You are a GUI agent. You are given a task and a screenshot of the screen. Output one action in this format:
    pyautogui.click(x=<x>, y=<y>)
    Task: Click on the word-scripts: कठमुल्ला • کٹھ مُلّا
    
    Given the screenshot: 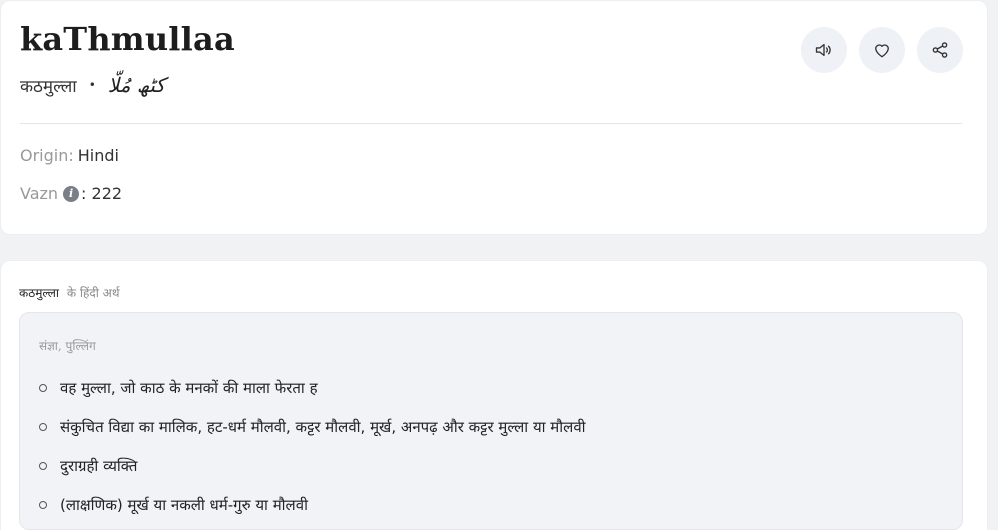 What is the action you would take?
    pyautogui.click(x=92, y=85)
    